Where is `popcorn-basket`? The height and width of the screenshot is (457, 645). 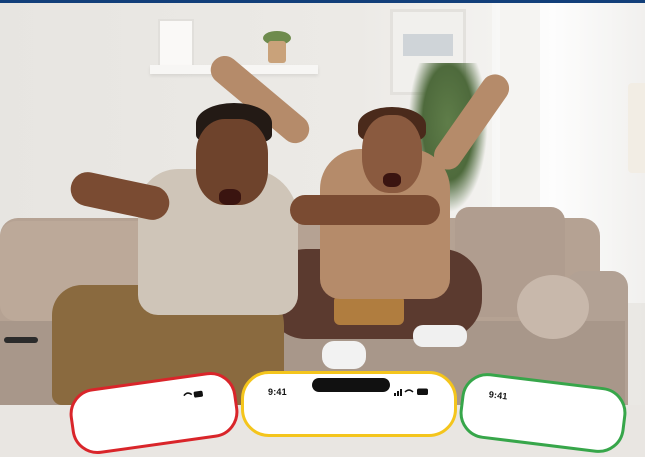
popcorn-basket is located at coordinates (369, 310).